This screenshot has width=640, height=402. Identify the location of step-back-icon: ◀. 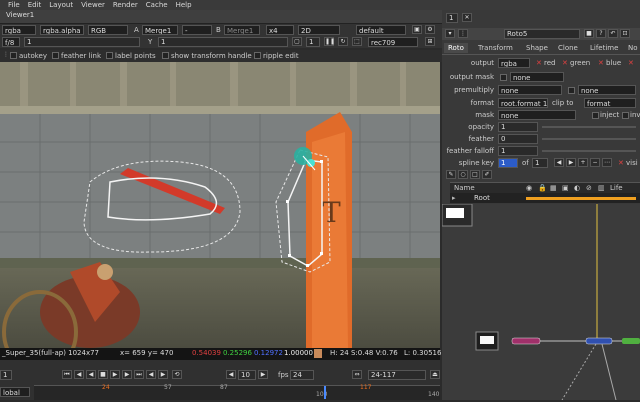
(151, 374).